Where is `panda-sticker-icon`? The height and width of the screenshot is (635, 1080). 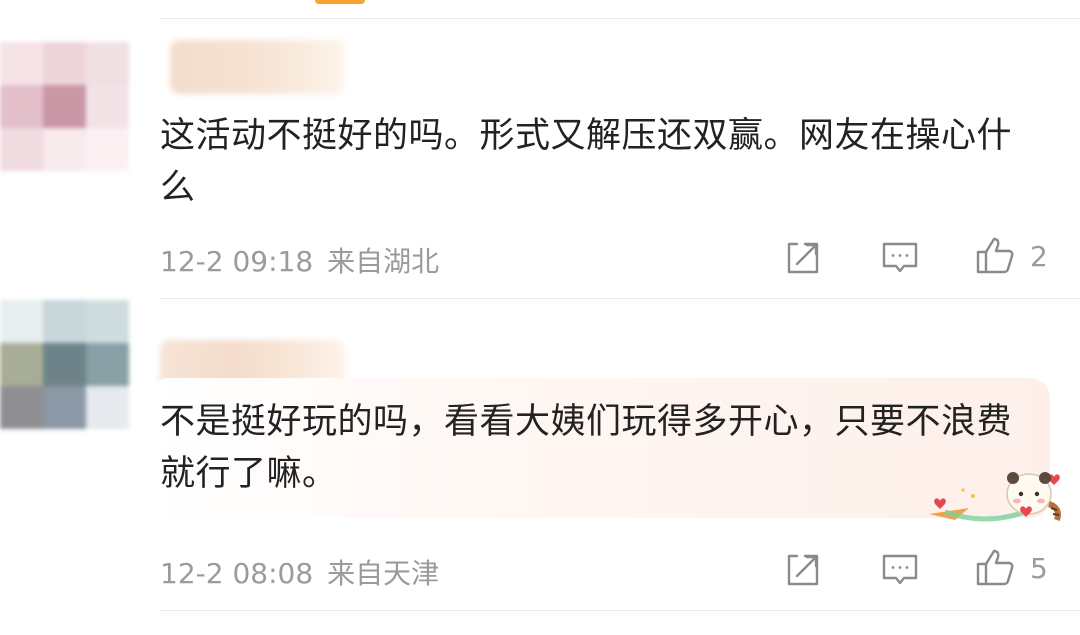
panda-sticker-icon is located at coordinates (995, 497).